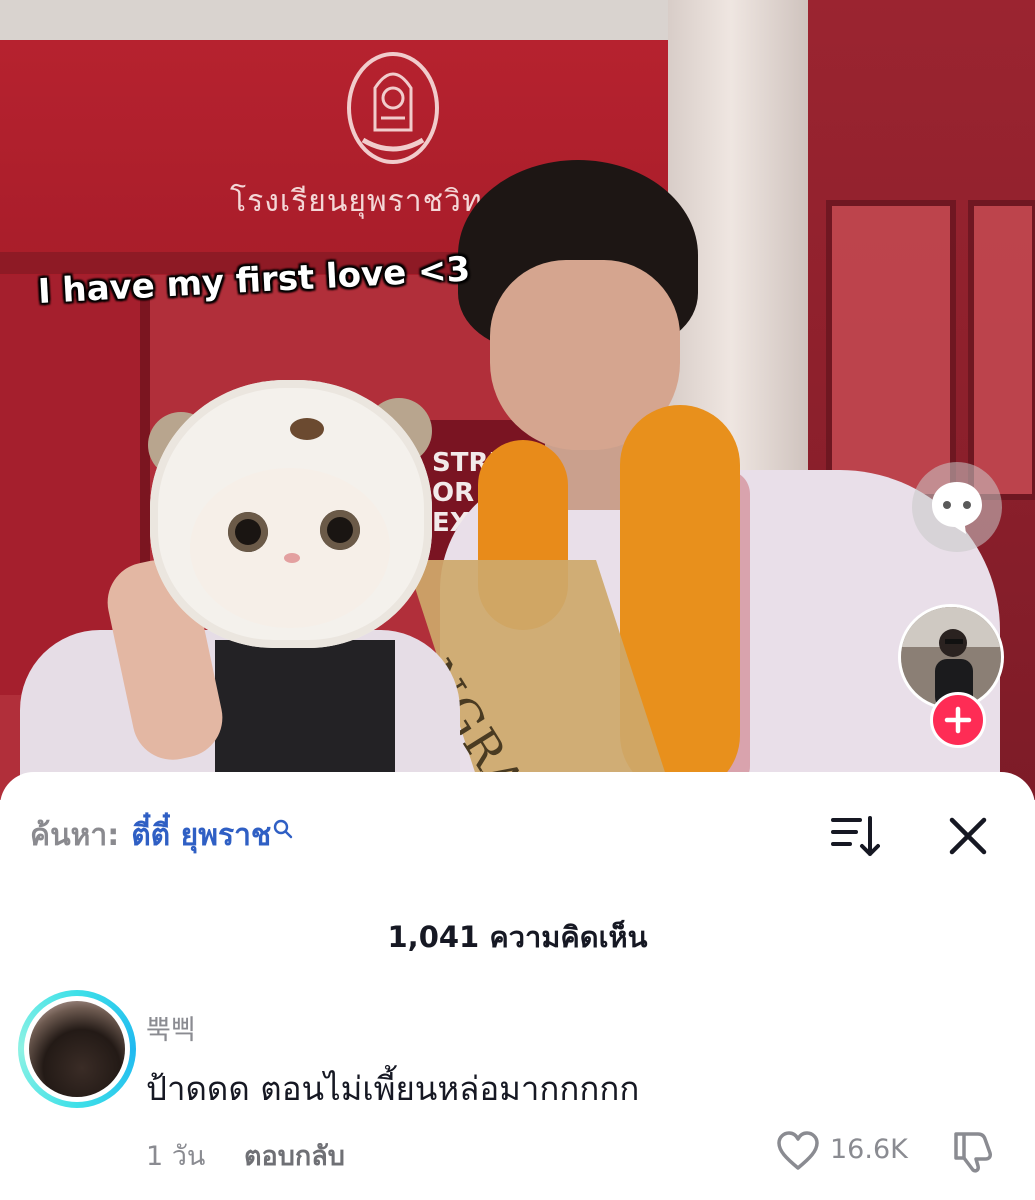 The height and width of the screenshot is (1200, 1035). I want to click on commenter-photo, so click(77, 1049).